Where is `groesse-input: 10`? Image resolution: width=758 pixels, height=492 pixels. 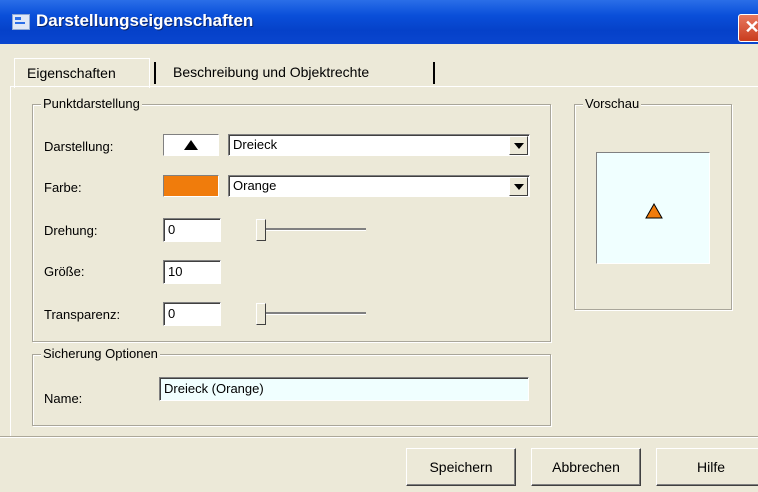 groesse-input: 10 is located at coordinates (192, 272).